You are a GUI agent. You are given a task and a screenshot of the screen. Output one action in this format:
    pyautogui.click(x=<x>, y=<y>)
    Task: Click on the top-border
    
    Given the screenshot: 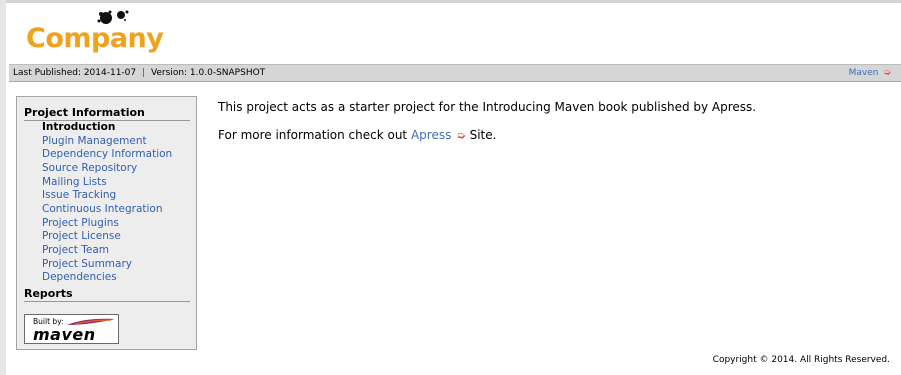 What is the action you would take?
    pyautogui.click(x=450, y=1)
    